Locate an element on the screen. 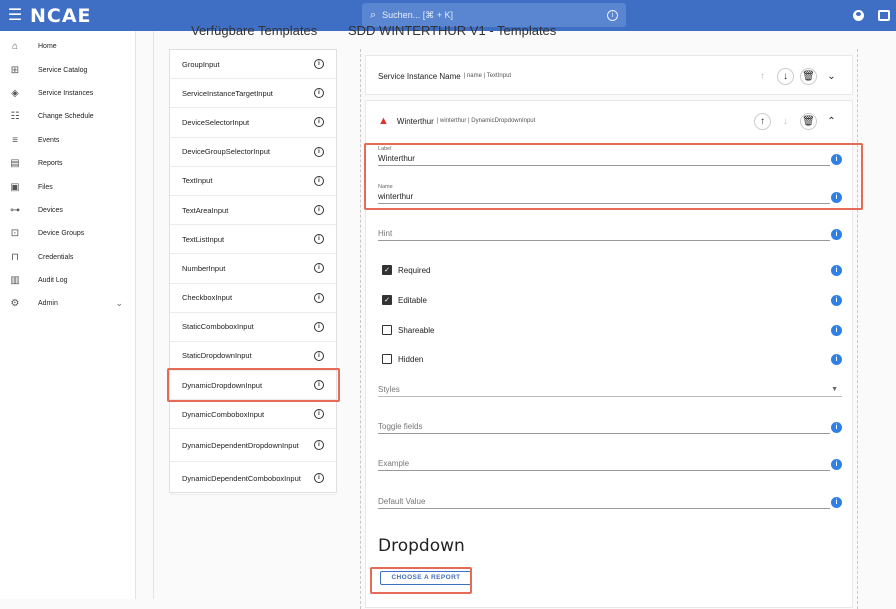 The image size is (896, 609). sidebar-item-service-catalog: ⊞ Service Catalog is located at coordinates (67, 69).